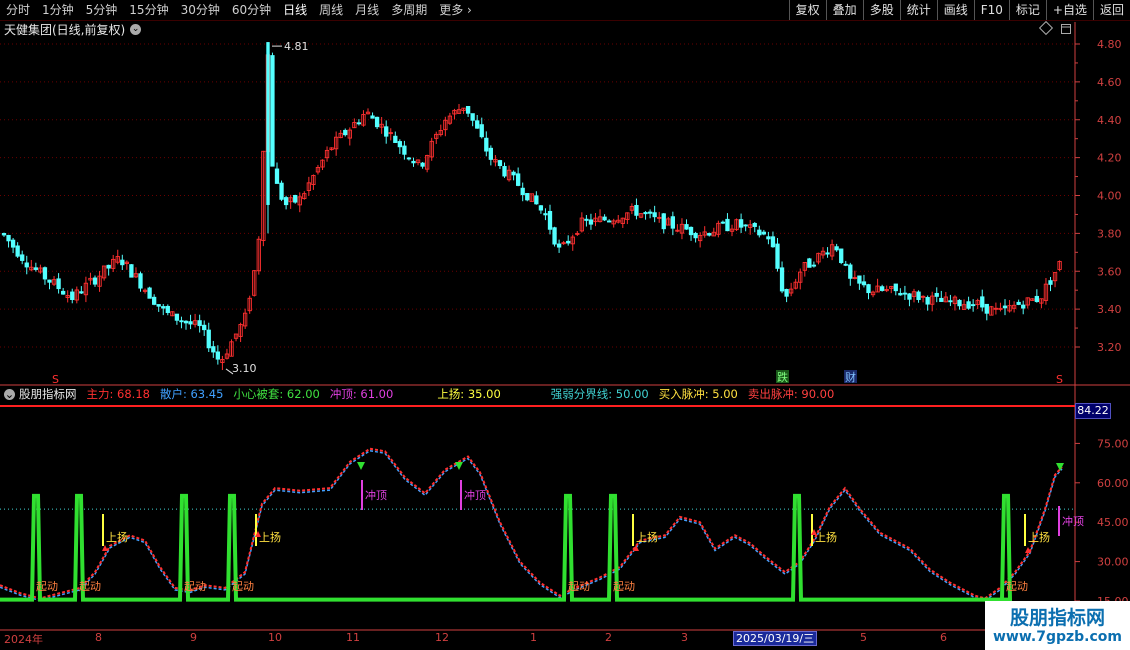 Image resolution: width=1130 pixels, height=650 pixels. What do you see at coordinates (270, 537) in the screenshot?
I see `shangyang-label-1: 上扬` at bounding box center [270, 537].